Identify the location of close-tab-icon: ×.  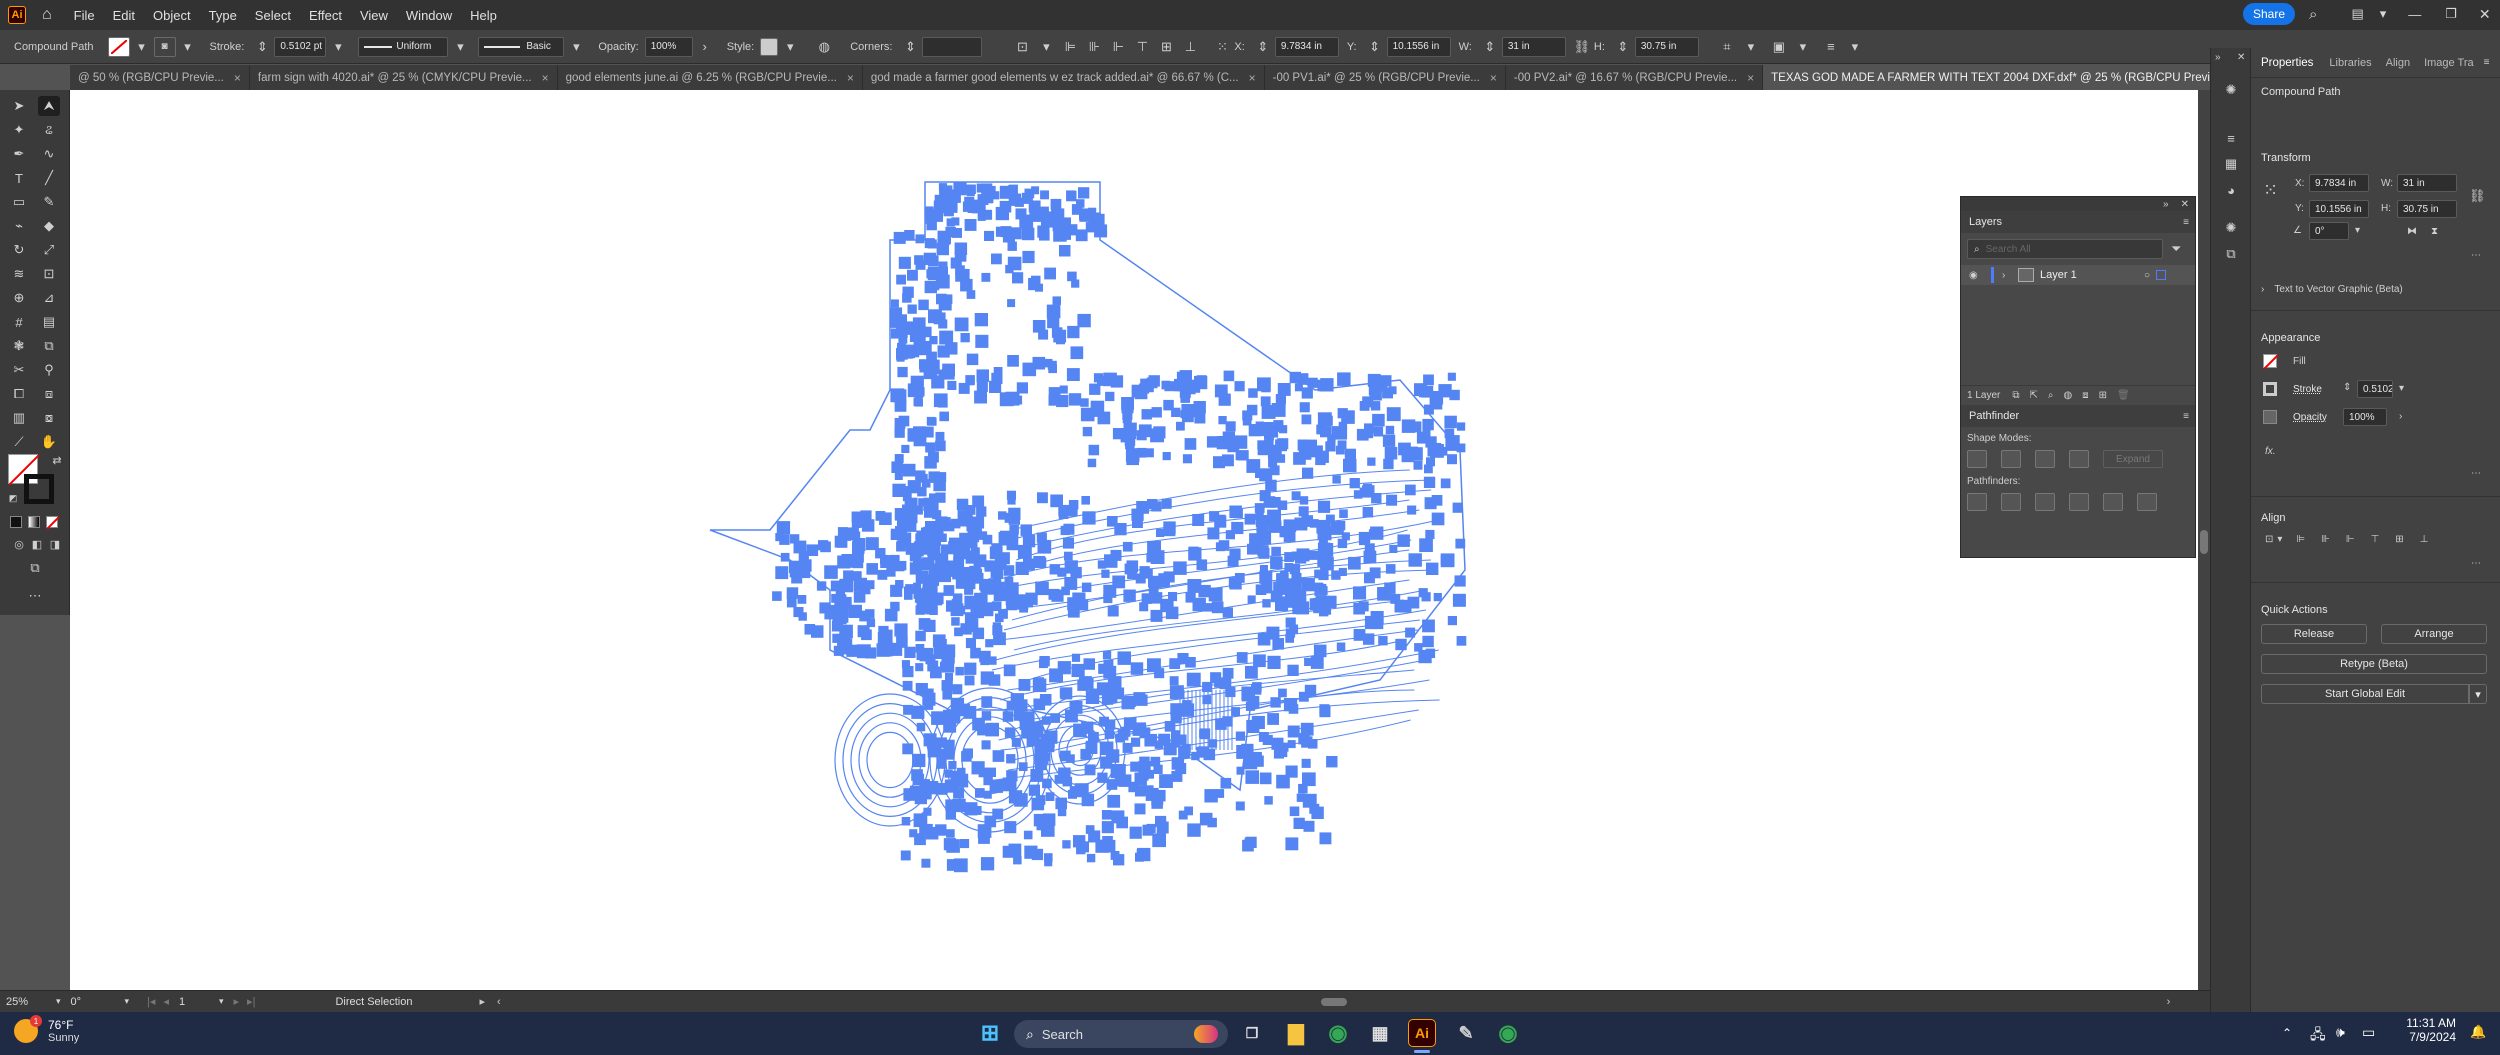
(850, 78).